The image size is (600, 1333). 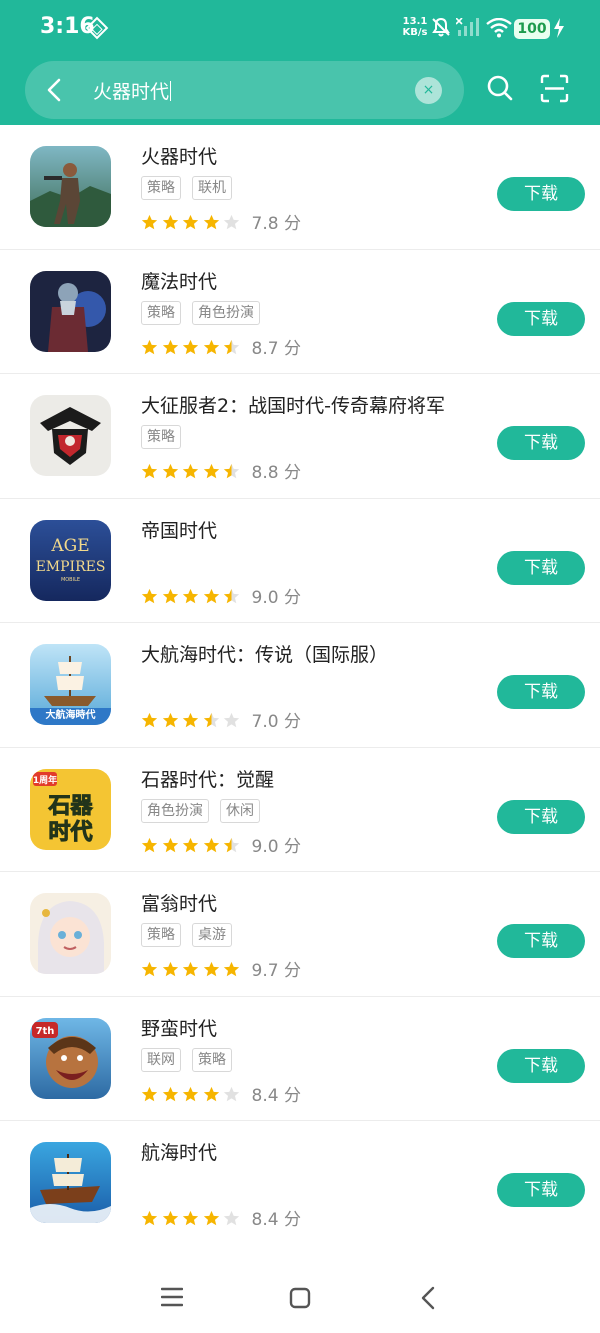 What do you see at coordinates (499, 28) in the screenshot?
I see `wifi-icon` at bounding box center [499, 28].